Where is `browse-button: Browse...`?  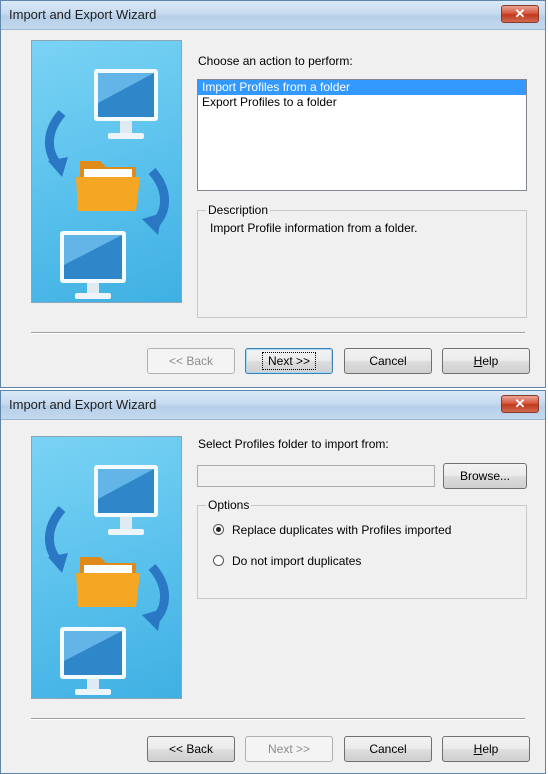 browse-button: Browse... is located at coordinates (485, 476).